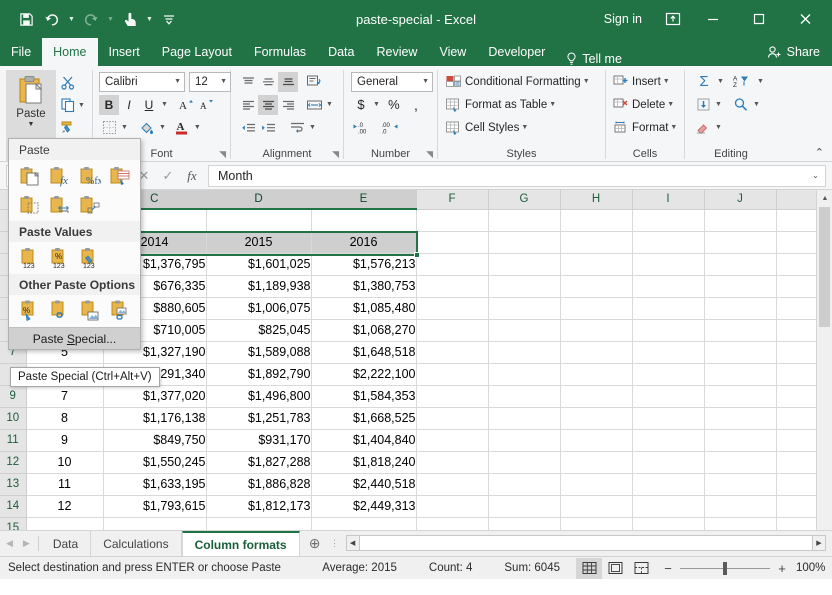 This screenshot has width=832, height=595. Describe the element at coordinates (364, 330) in the screenshot. I see `cell-e: $1,068,270` at that location.